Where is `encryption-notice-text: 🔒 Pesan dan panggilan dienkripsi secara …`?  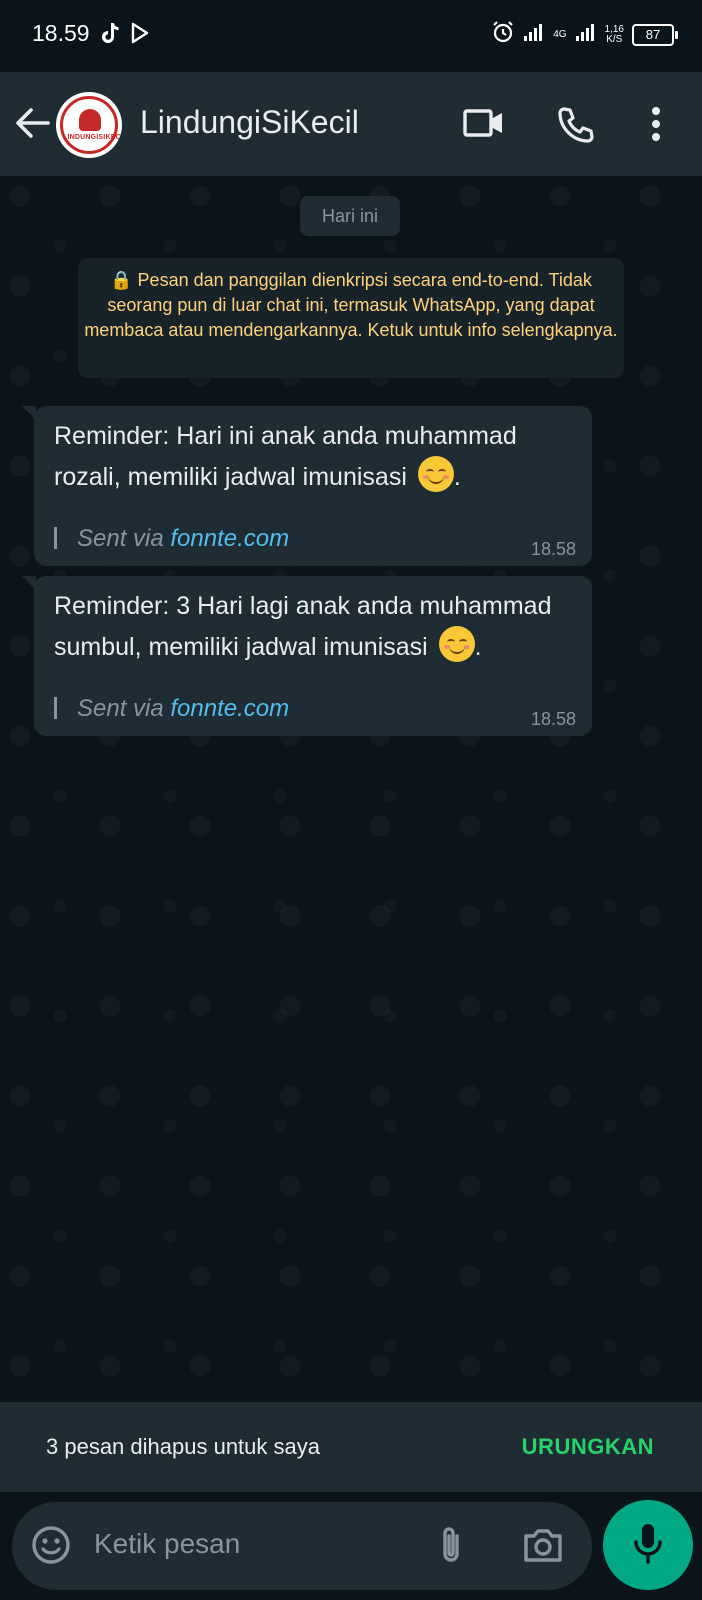
encryption-notice-text: 🔒 Pesan dan panggilan dienkripsi secara … is located at coordinates (351, 305).